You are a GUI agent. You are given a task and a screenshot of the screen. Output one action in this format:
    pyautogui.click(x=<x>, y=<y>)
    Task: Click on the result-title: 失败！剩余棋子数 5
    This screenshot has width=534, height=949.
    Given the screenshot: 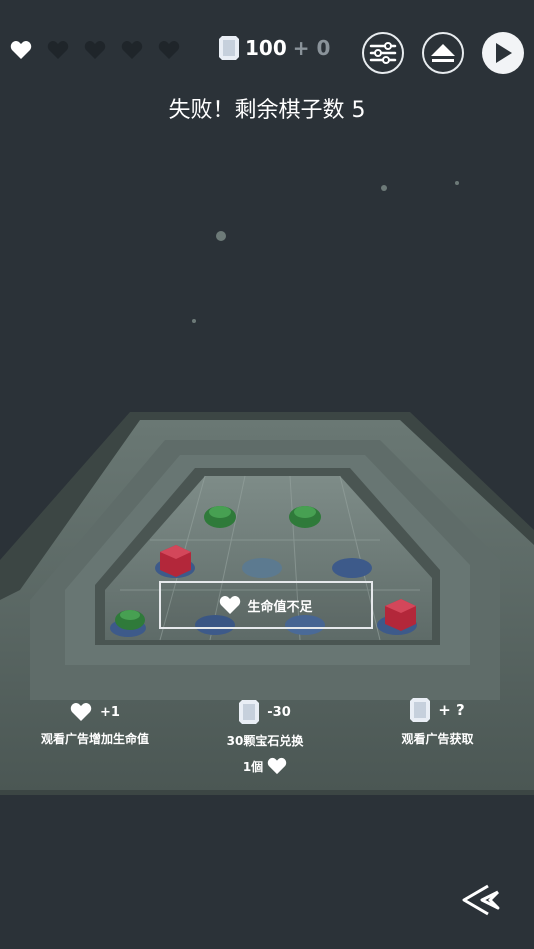 What is the action you would take?
    pyautogui.click(x=267, y=110)
    